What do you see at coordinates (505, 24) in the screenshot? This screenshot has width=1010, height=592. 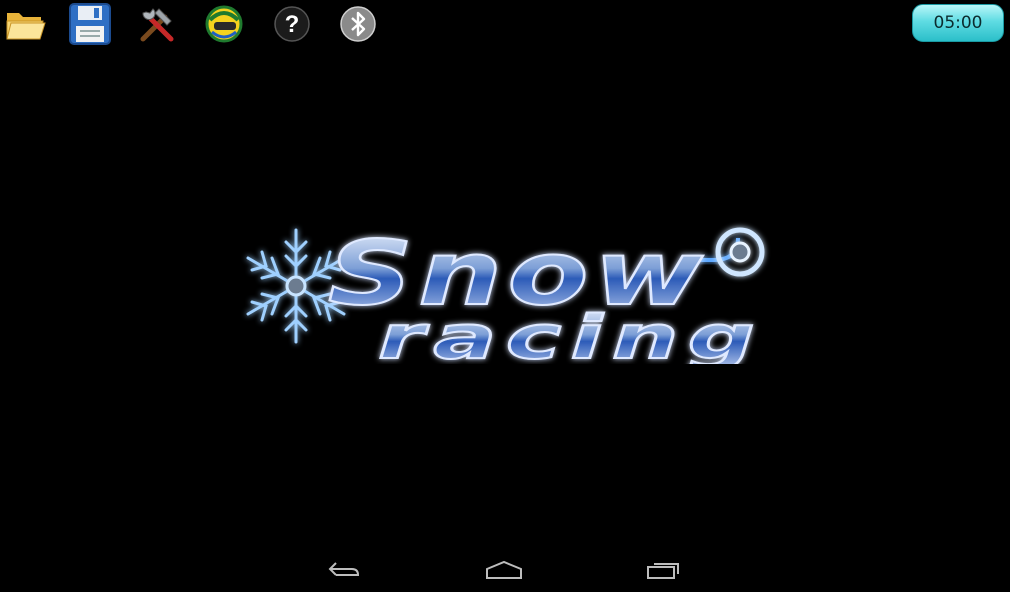 I see `top-toolbar: ? 05:00` at bounding box center [505, 24].